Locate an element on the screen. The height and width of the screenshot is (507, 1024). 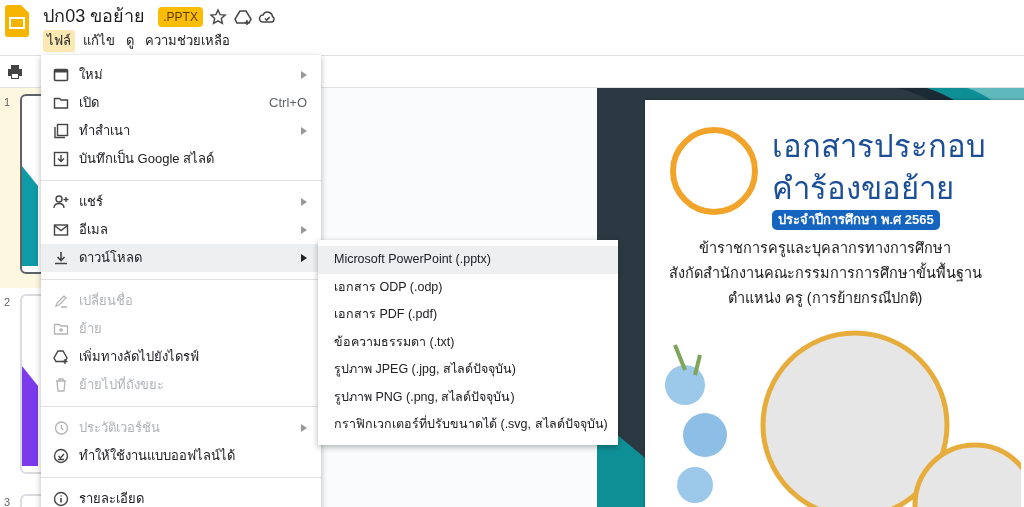
copy-icon is located at coordinates (61, 131).